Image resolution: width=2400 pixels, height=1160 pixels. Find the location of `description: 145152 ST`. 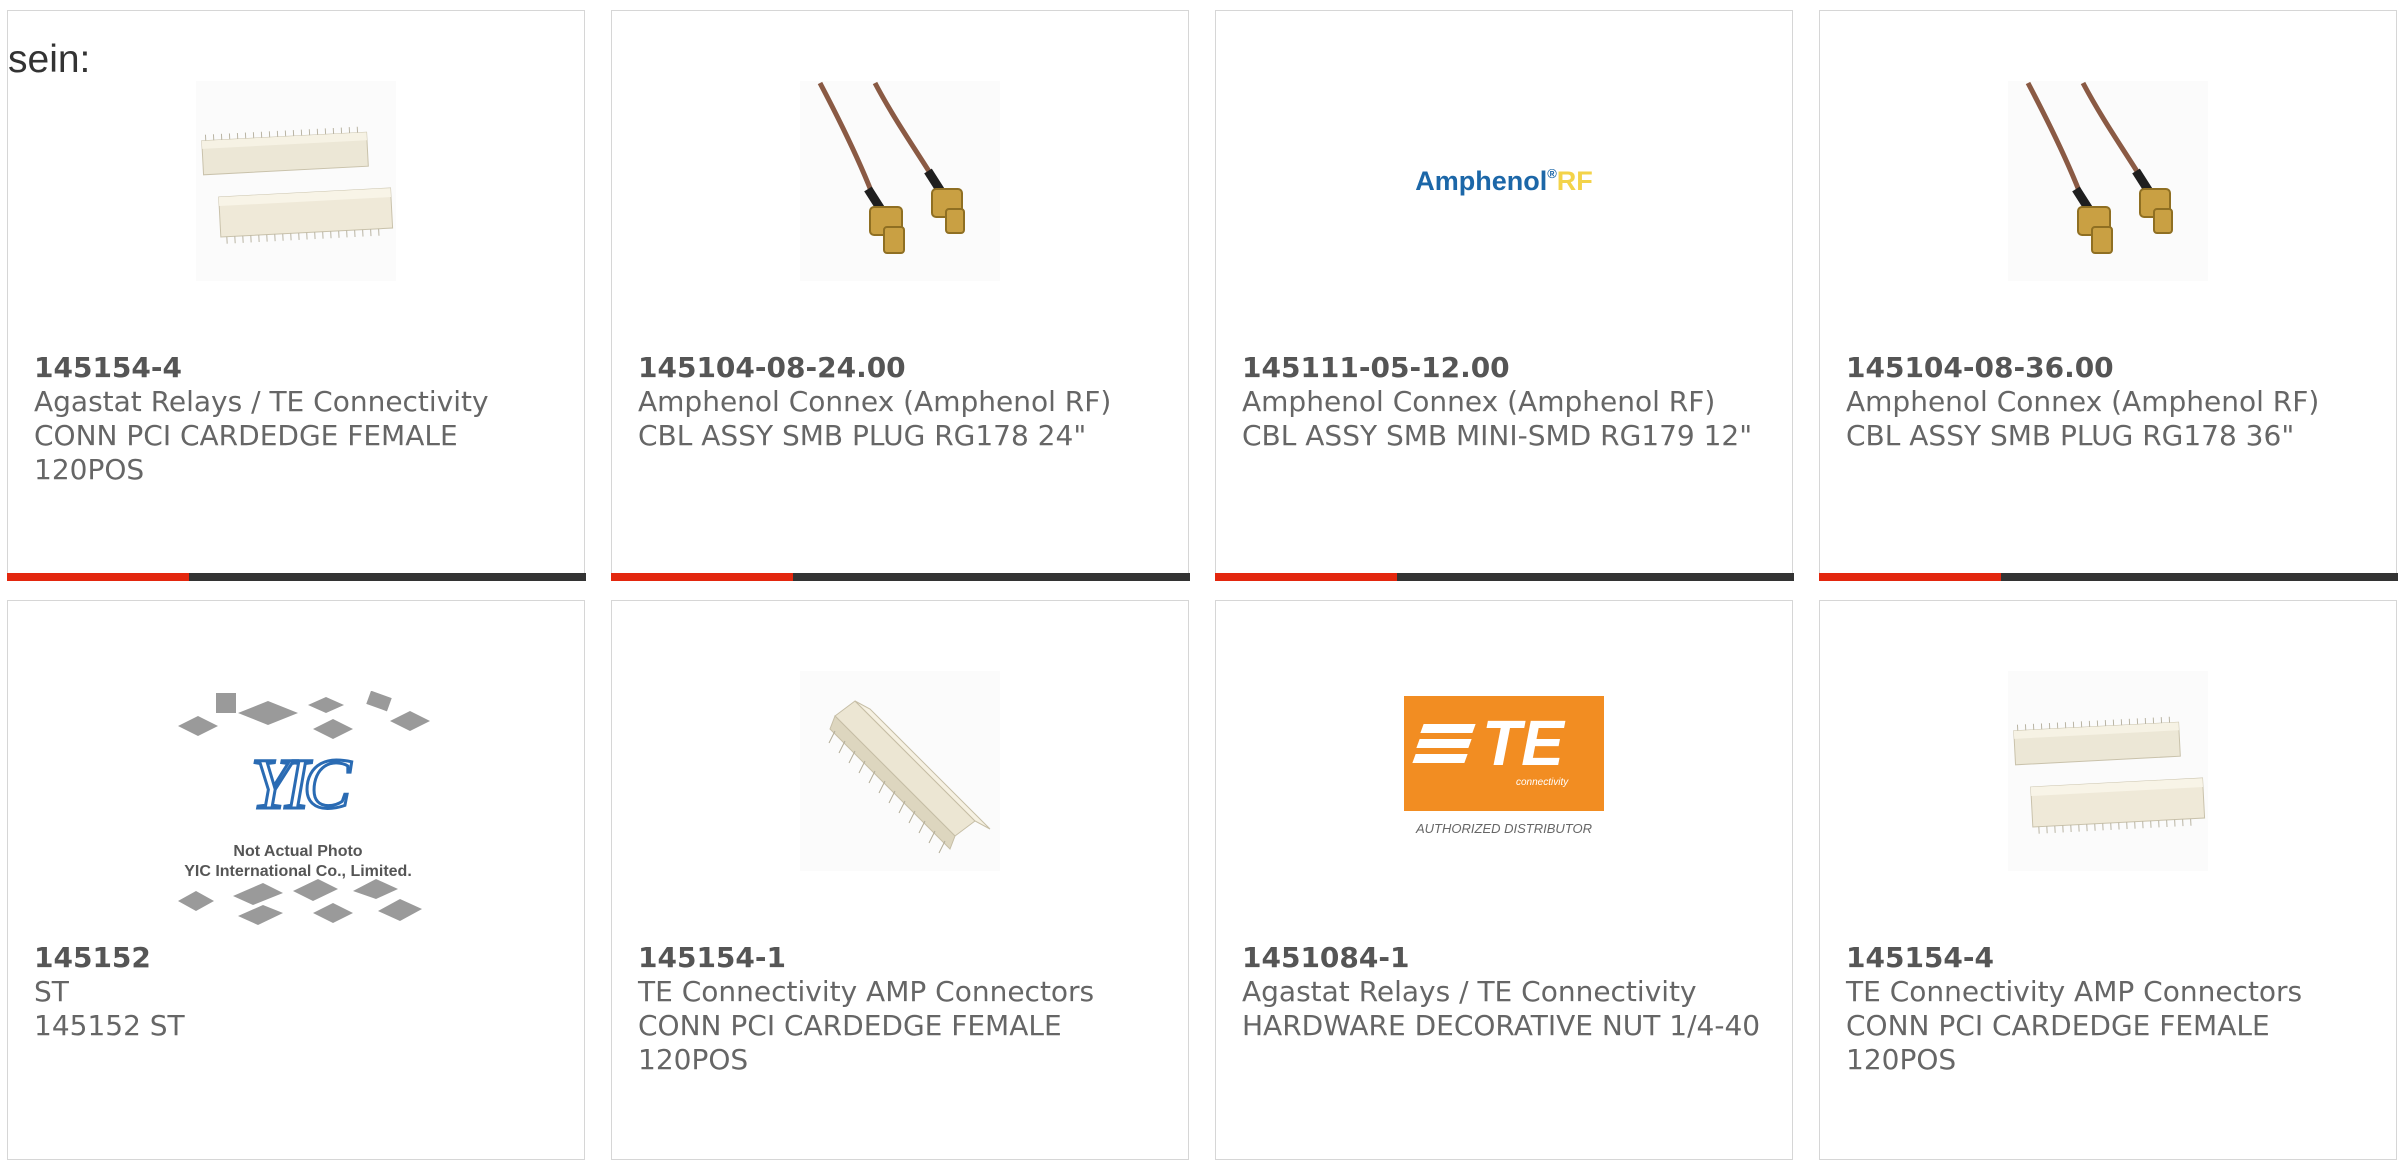

description: 145152 ST is located at coordinates (109, 1025).